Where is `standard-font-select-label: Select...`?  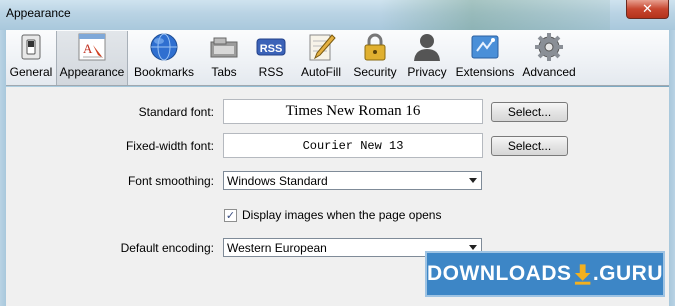 standard-font-select-label: Select... is located at coordinates (529, 112).